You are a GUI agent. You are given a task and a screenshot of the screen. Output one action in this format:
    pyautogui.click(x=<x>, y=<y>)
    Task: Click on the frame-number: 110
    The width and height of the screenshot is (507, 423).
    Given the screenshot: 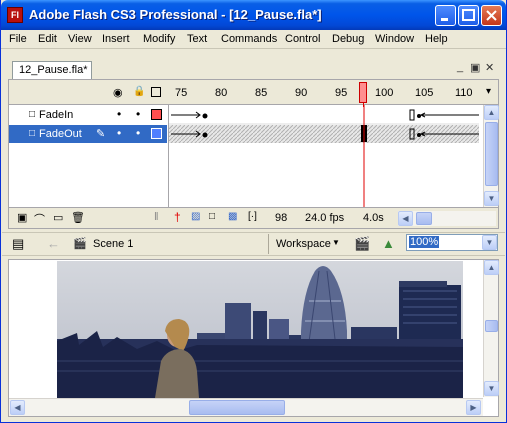 What is the action you would take?
    pyautogui.click(x=464, y=93)
    